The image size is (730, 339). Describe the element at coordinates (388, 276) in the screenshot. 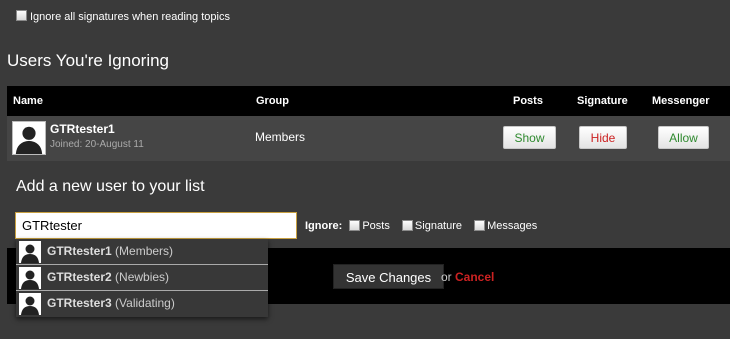

I see `save-changes-button: Save Changes` at that location.